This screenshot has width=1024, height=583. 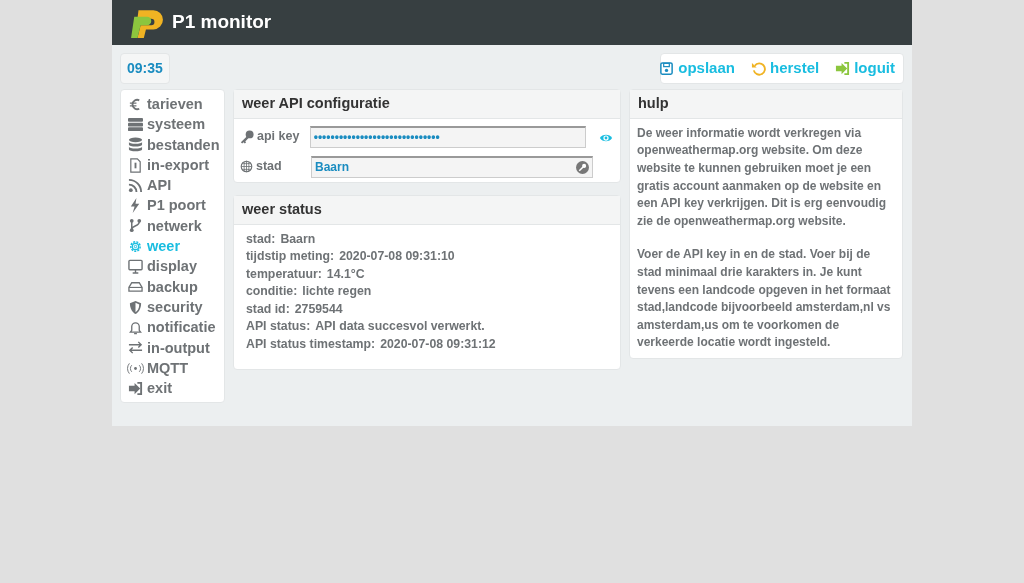 What do you see at coordinates (135, 266) in the screenshot?
I see `monitor-icon` at bounding box center [135, 266].